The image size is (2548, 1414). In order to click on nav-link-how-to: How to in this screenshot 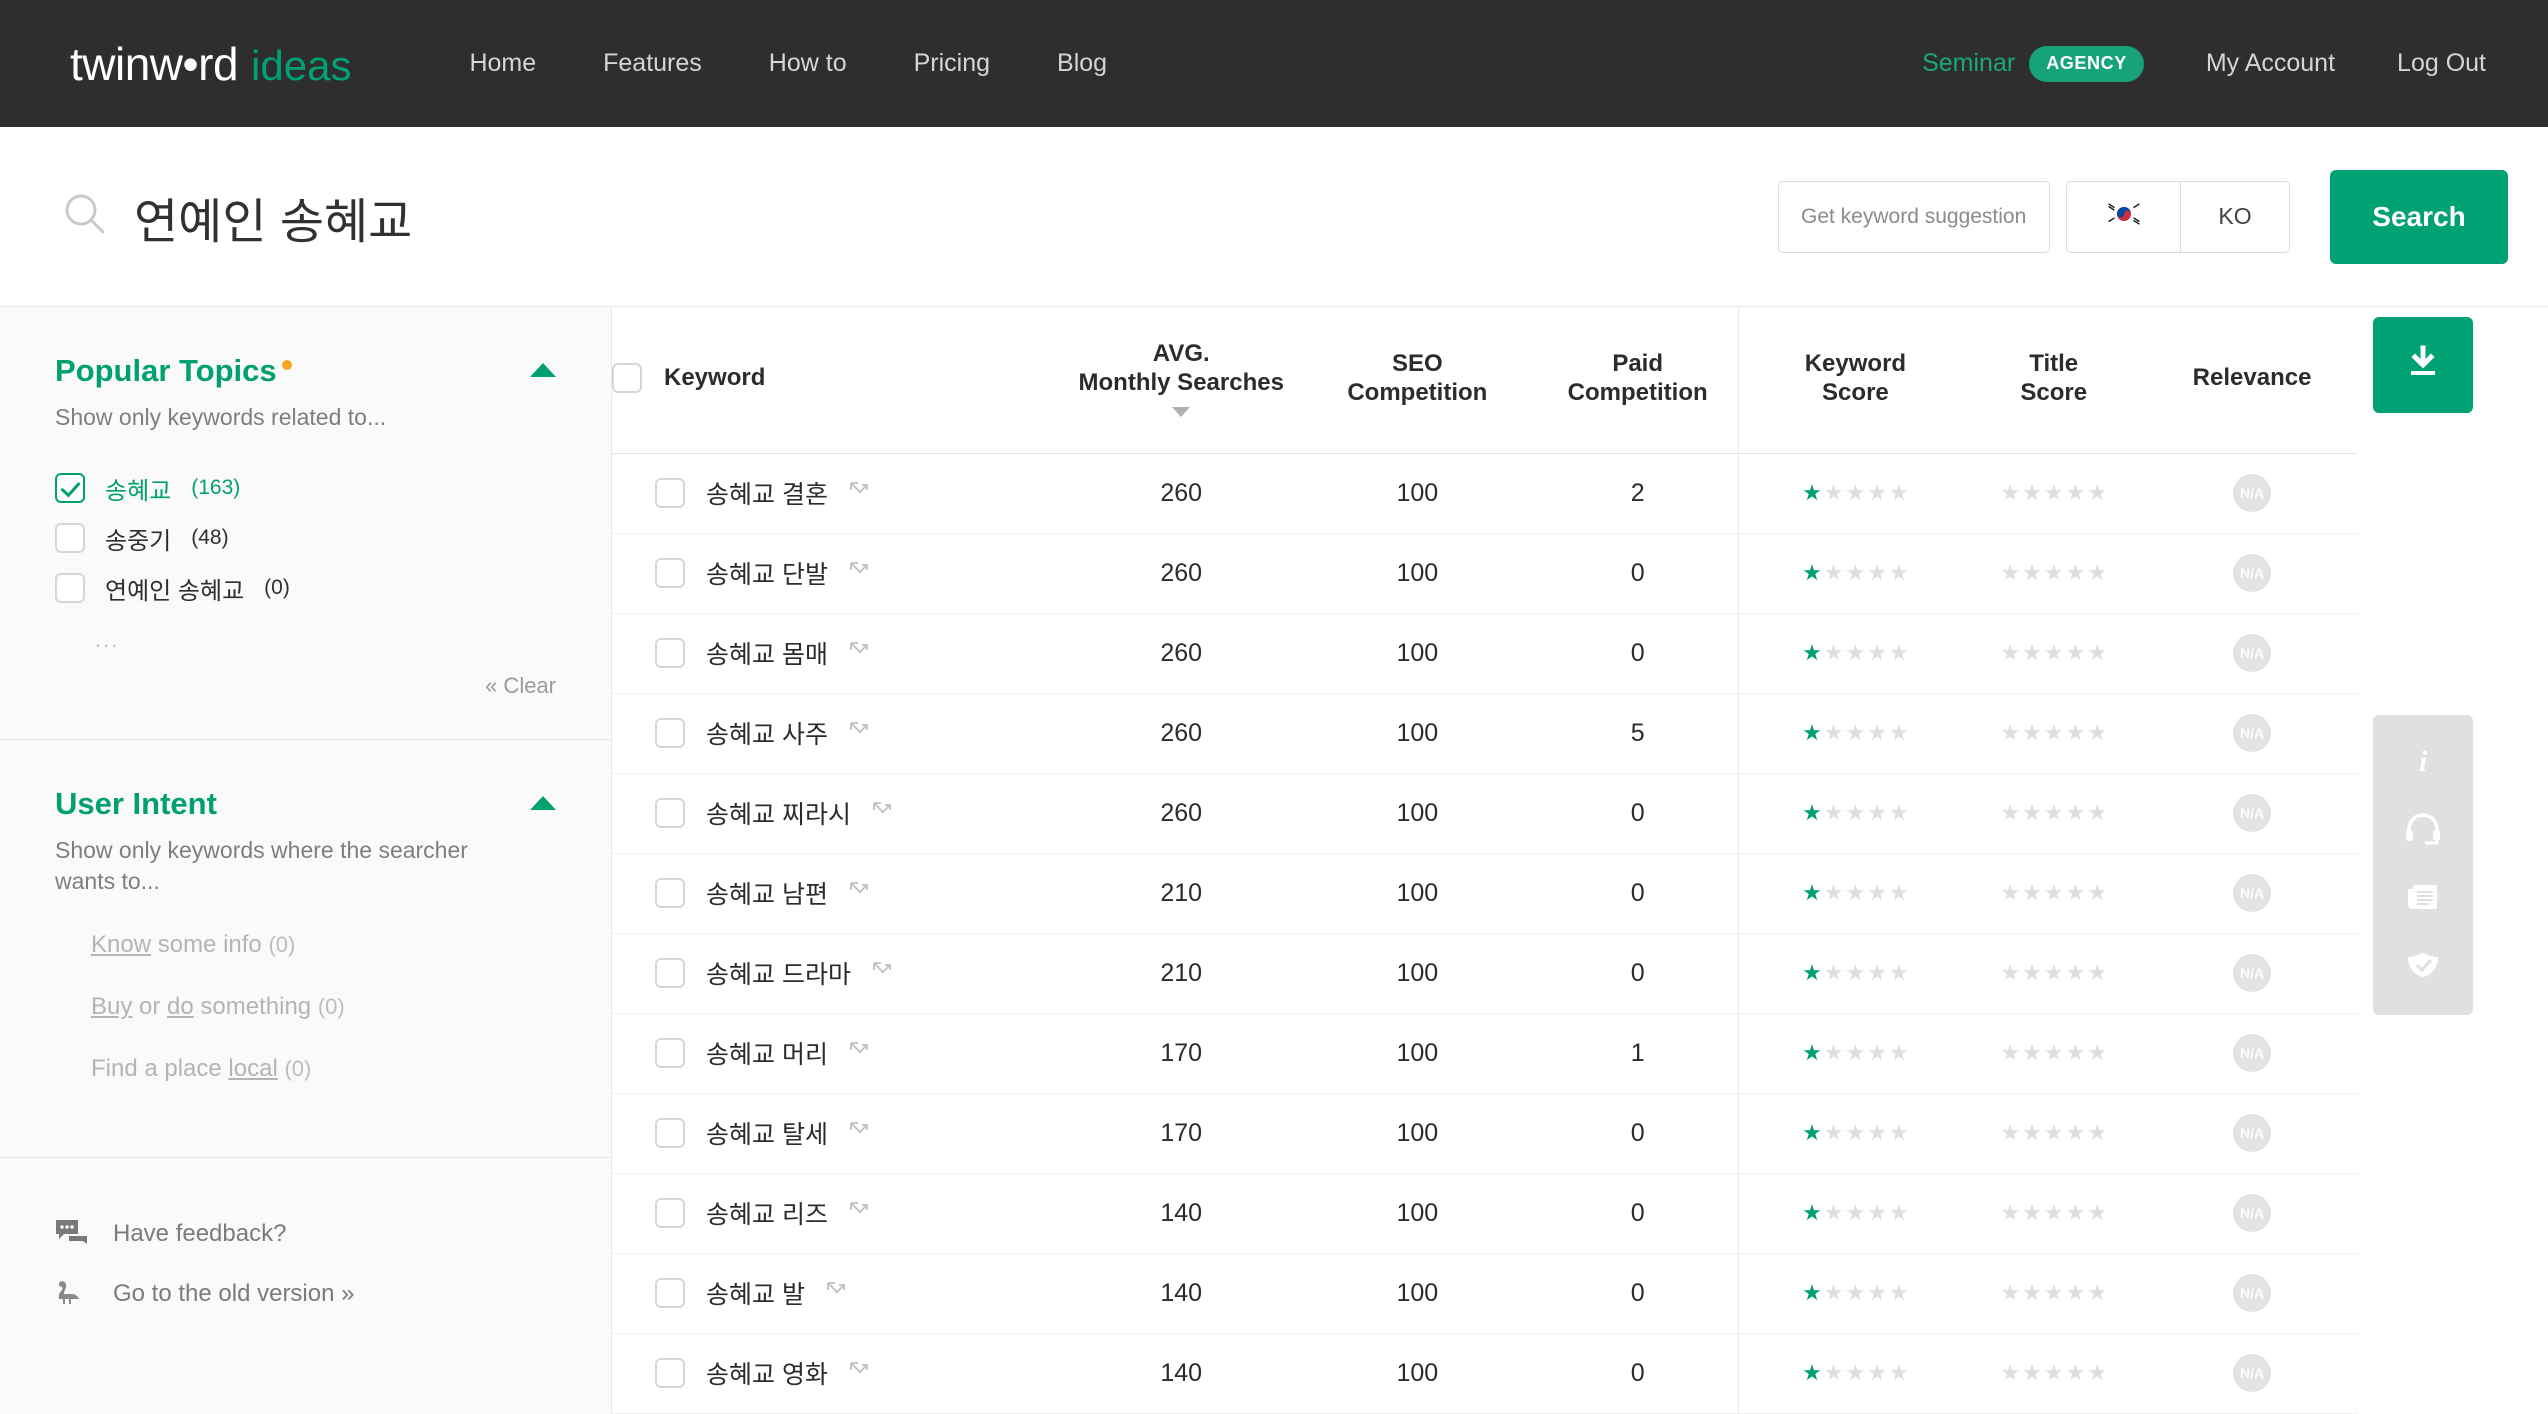, I will do `click(808, 63)`.